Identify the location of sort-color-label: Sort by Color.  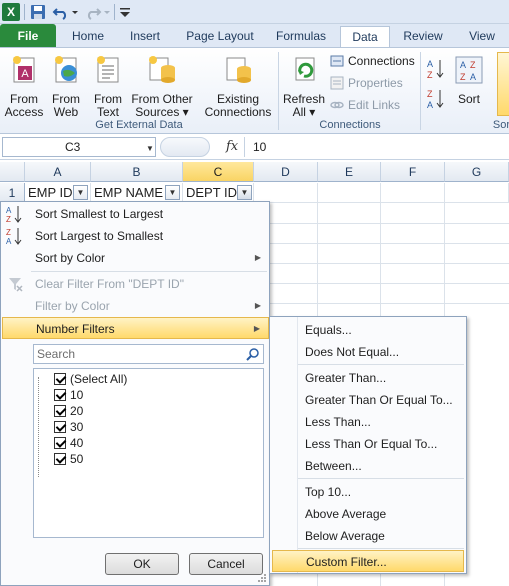
(70, 258).